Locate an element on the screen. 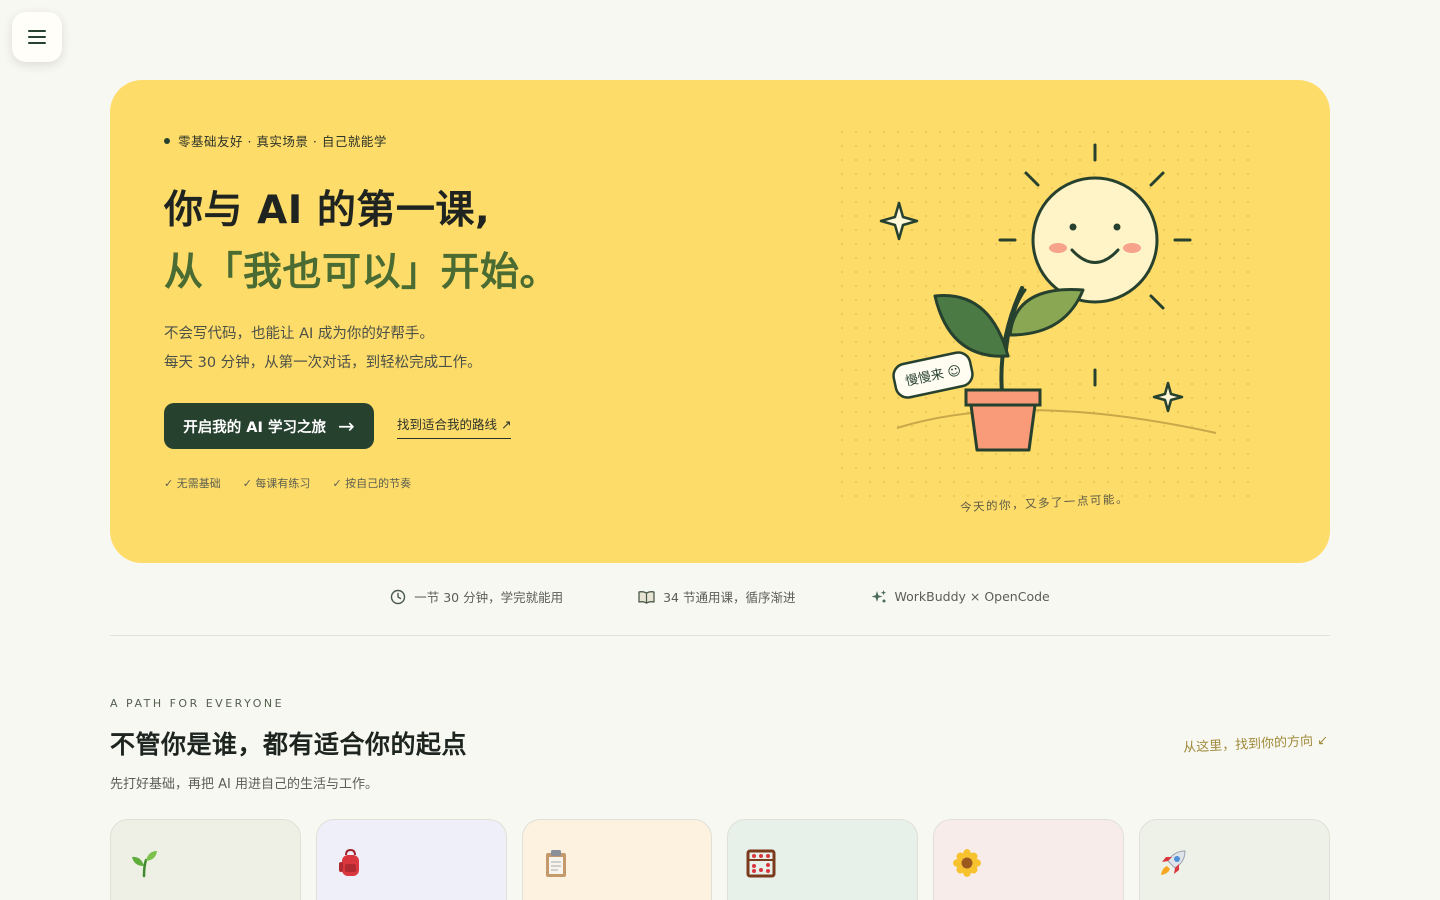 This screenshot has width=1440, height=900. feature-item: 34 节通用课，循序渐进 is located at coordinates (717, 596).